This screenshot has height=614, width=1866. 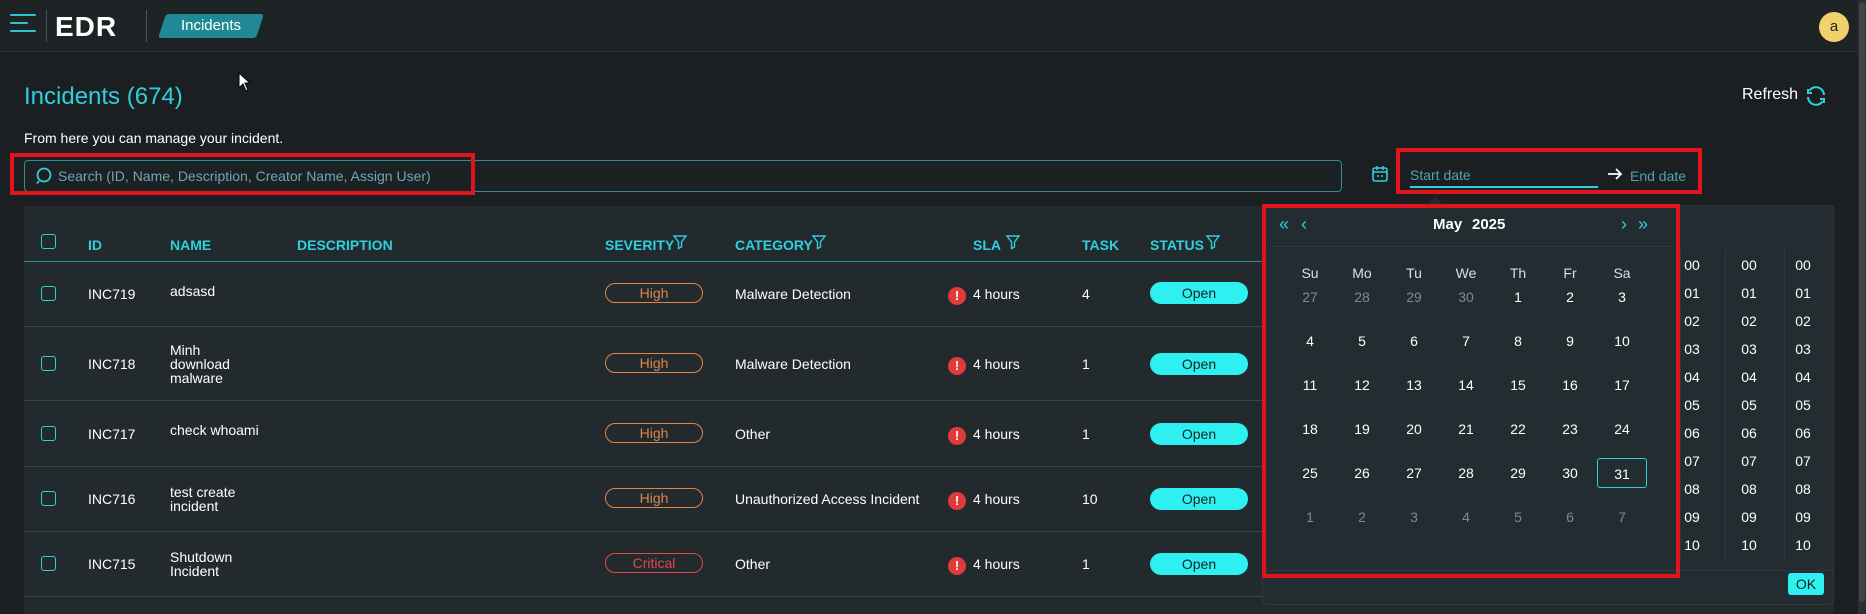 I want to click on calendar-day: 16, so click(x=1570, y=385).